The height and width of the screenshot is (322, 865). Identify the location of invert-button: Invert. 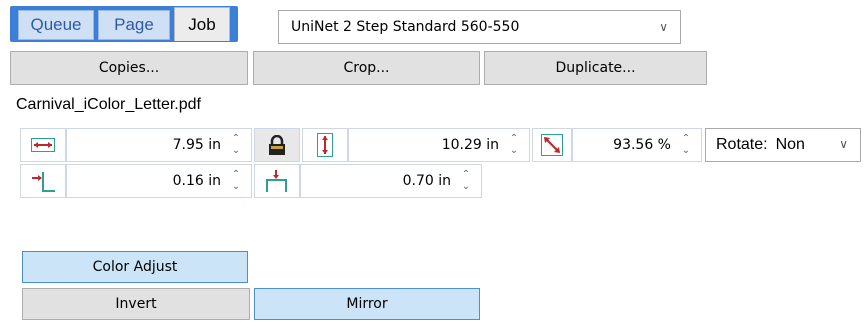
(136, 304).